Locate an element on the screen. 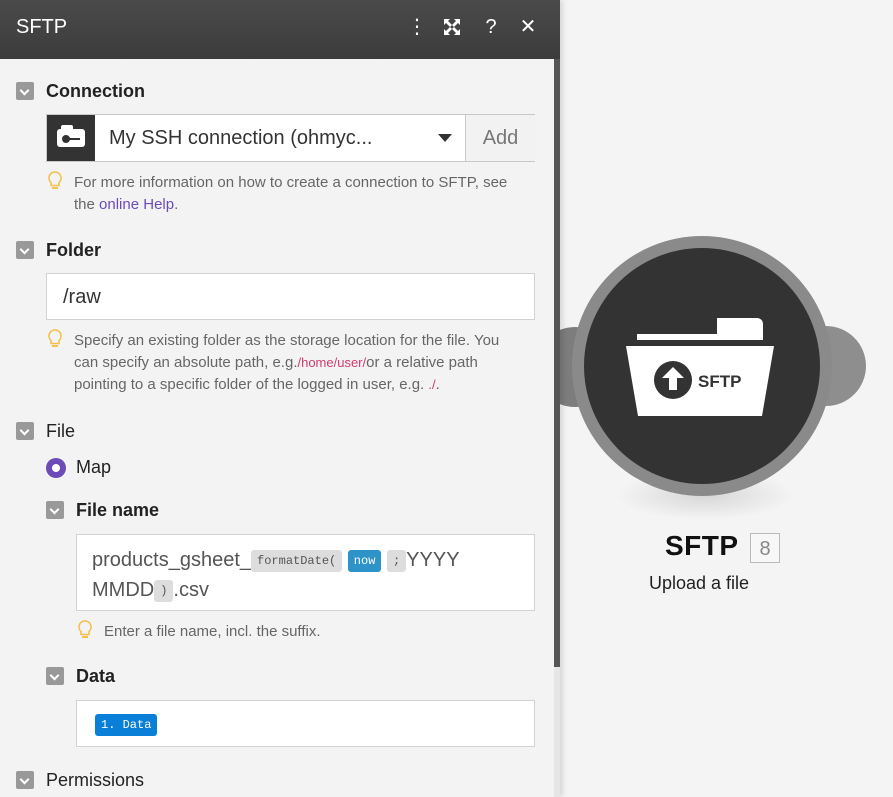 This screenshot has height=797, width=893. file-label: File is located at coordinates (61, 431).